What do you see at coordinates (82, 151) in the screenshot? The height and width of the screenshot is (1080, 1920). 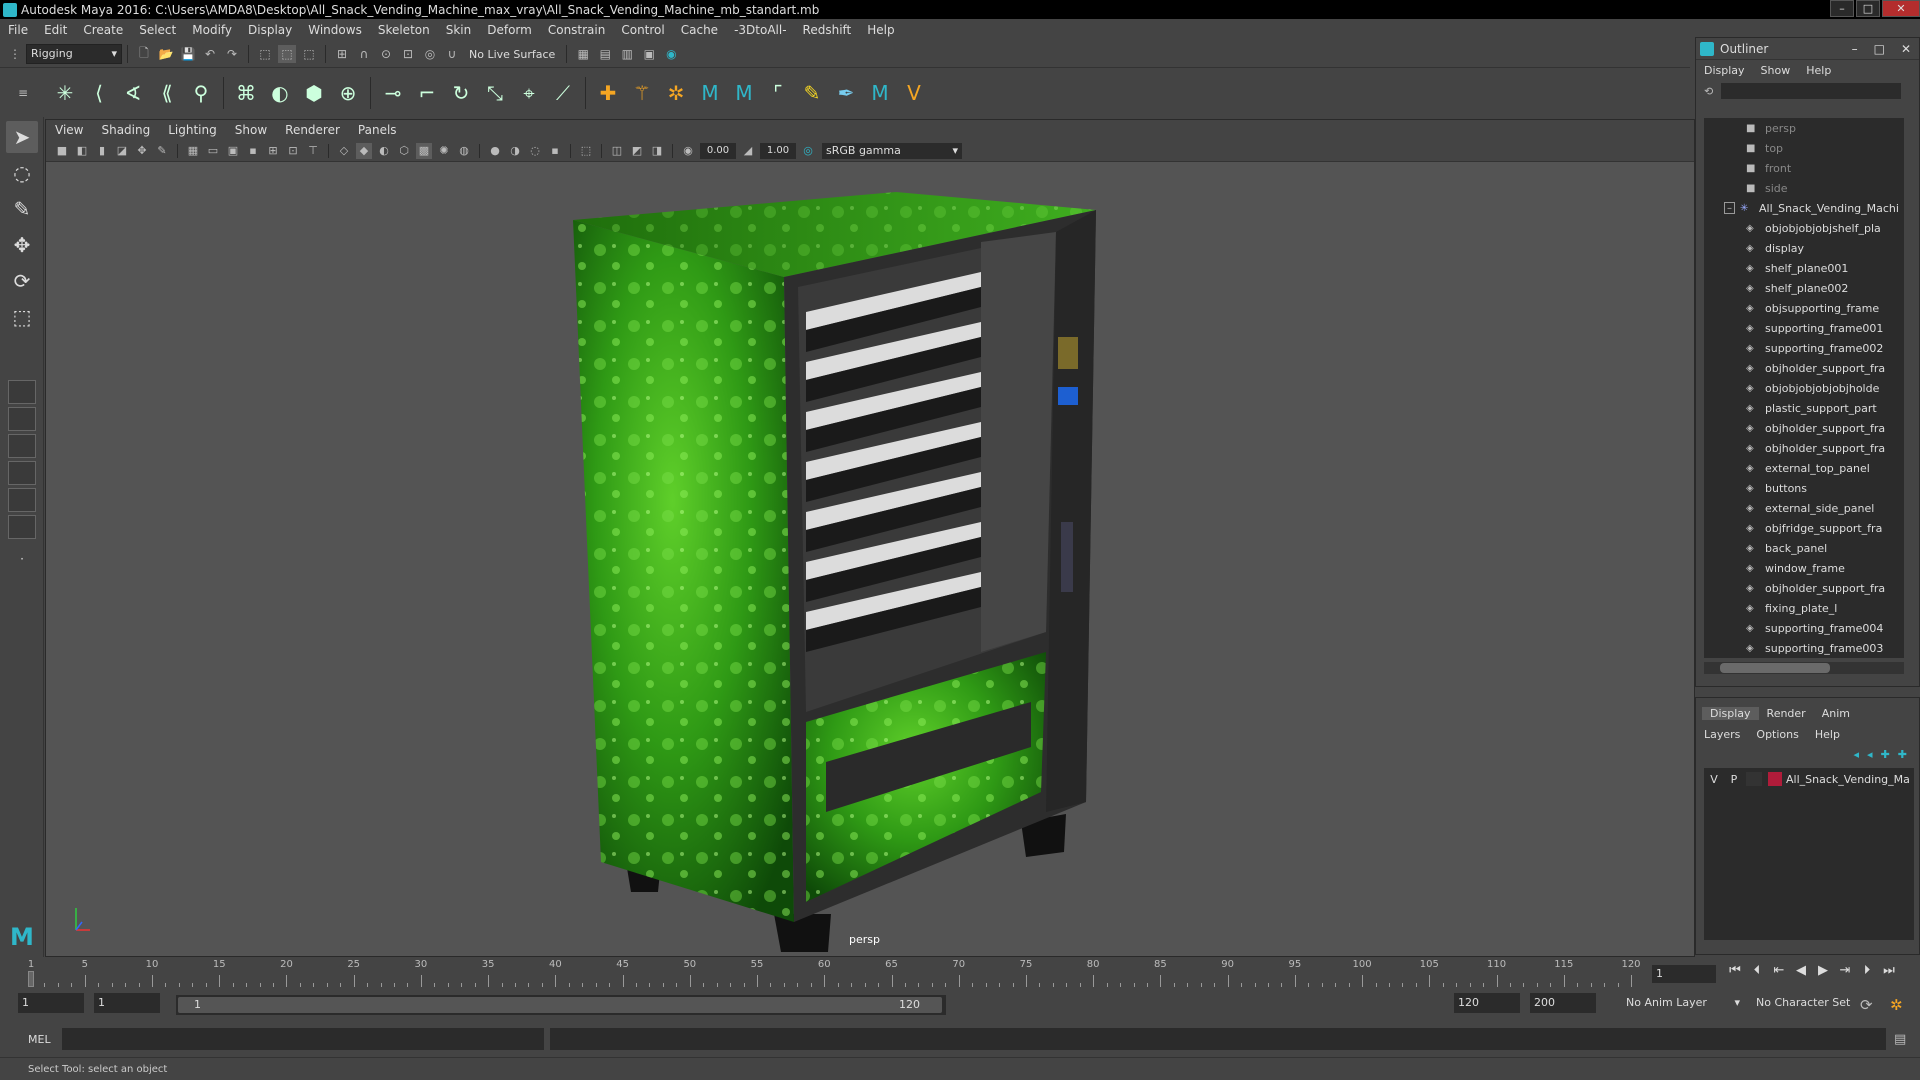 I see `camera-attr-icon: ◧` at bounding box center [82, 151].